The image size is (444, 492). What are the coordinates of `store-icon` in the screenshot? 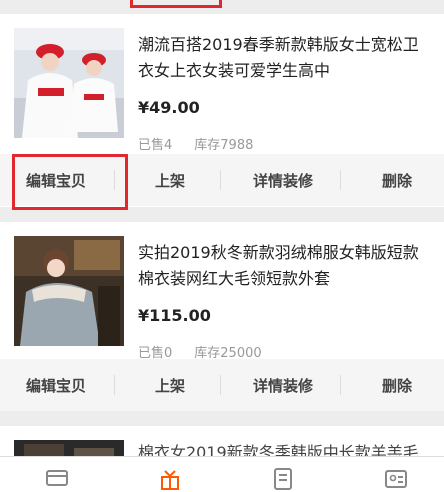 It's located at (57, 478).